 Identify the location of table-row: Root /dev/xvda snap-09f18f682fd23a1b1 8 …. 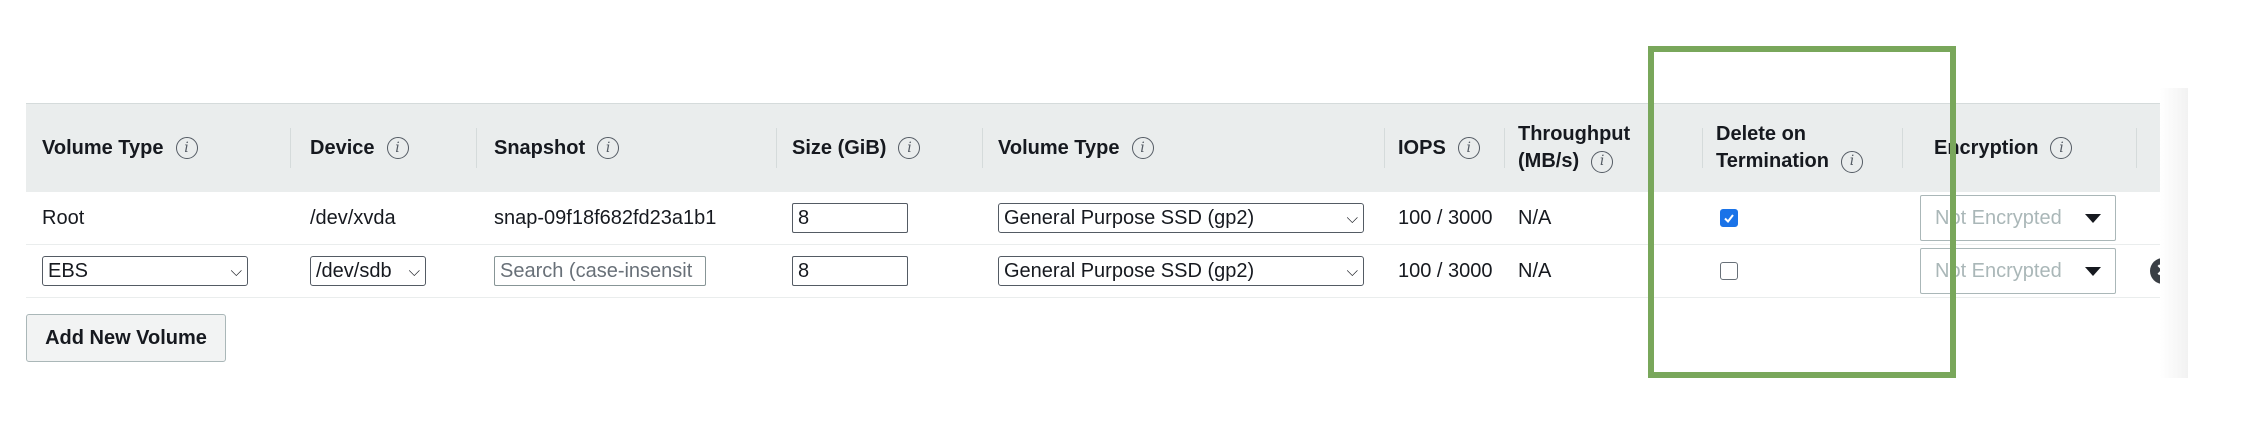
(1106, 218).